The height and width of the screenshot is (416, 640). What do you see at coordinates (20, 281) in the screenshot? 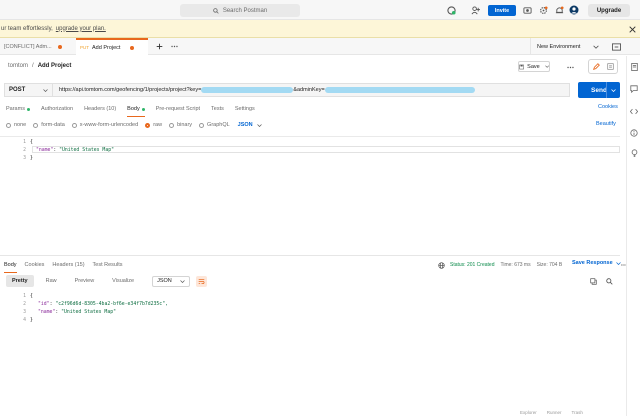
I see `view-pretty: Pretty` at bounding box center [20, 281].